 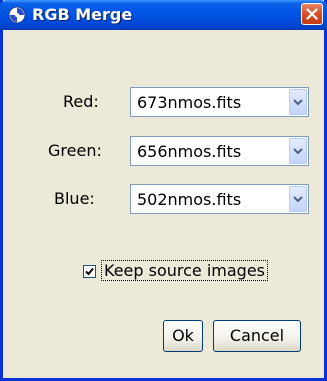 I want to click on green-label: Green:, so click(x=75, y=150).